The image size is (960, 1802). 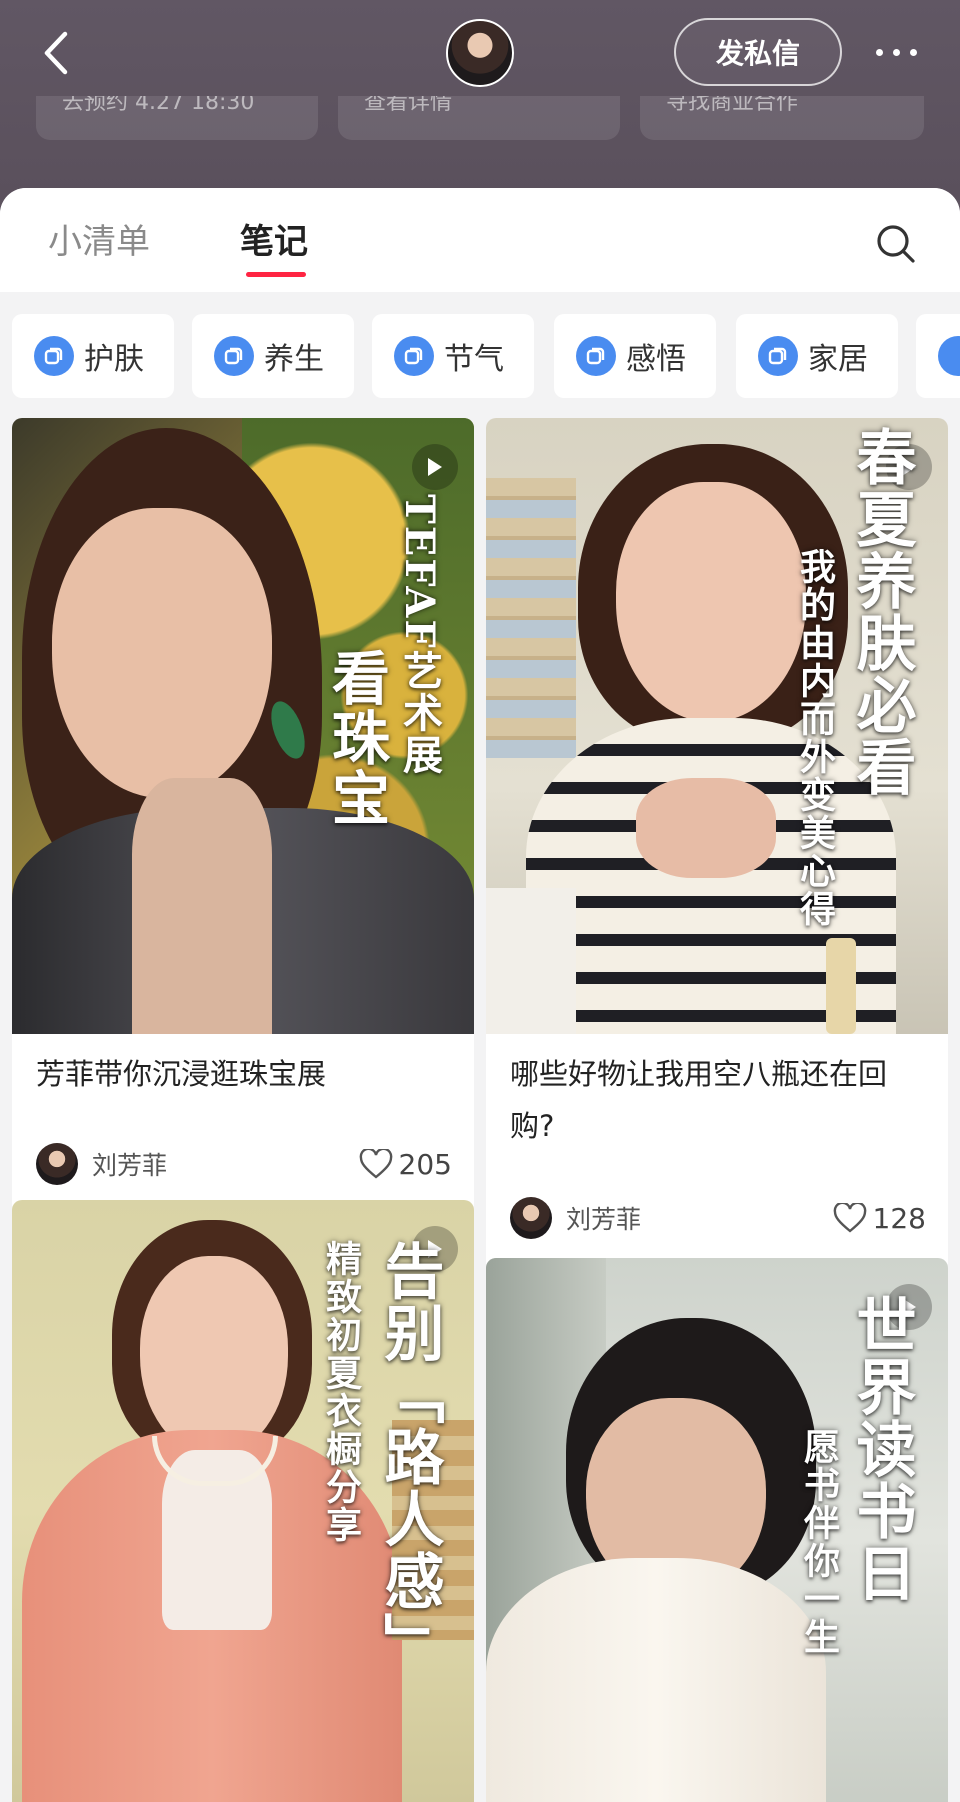 I want to click on back-button, so click(x=56, y=53).